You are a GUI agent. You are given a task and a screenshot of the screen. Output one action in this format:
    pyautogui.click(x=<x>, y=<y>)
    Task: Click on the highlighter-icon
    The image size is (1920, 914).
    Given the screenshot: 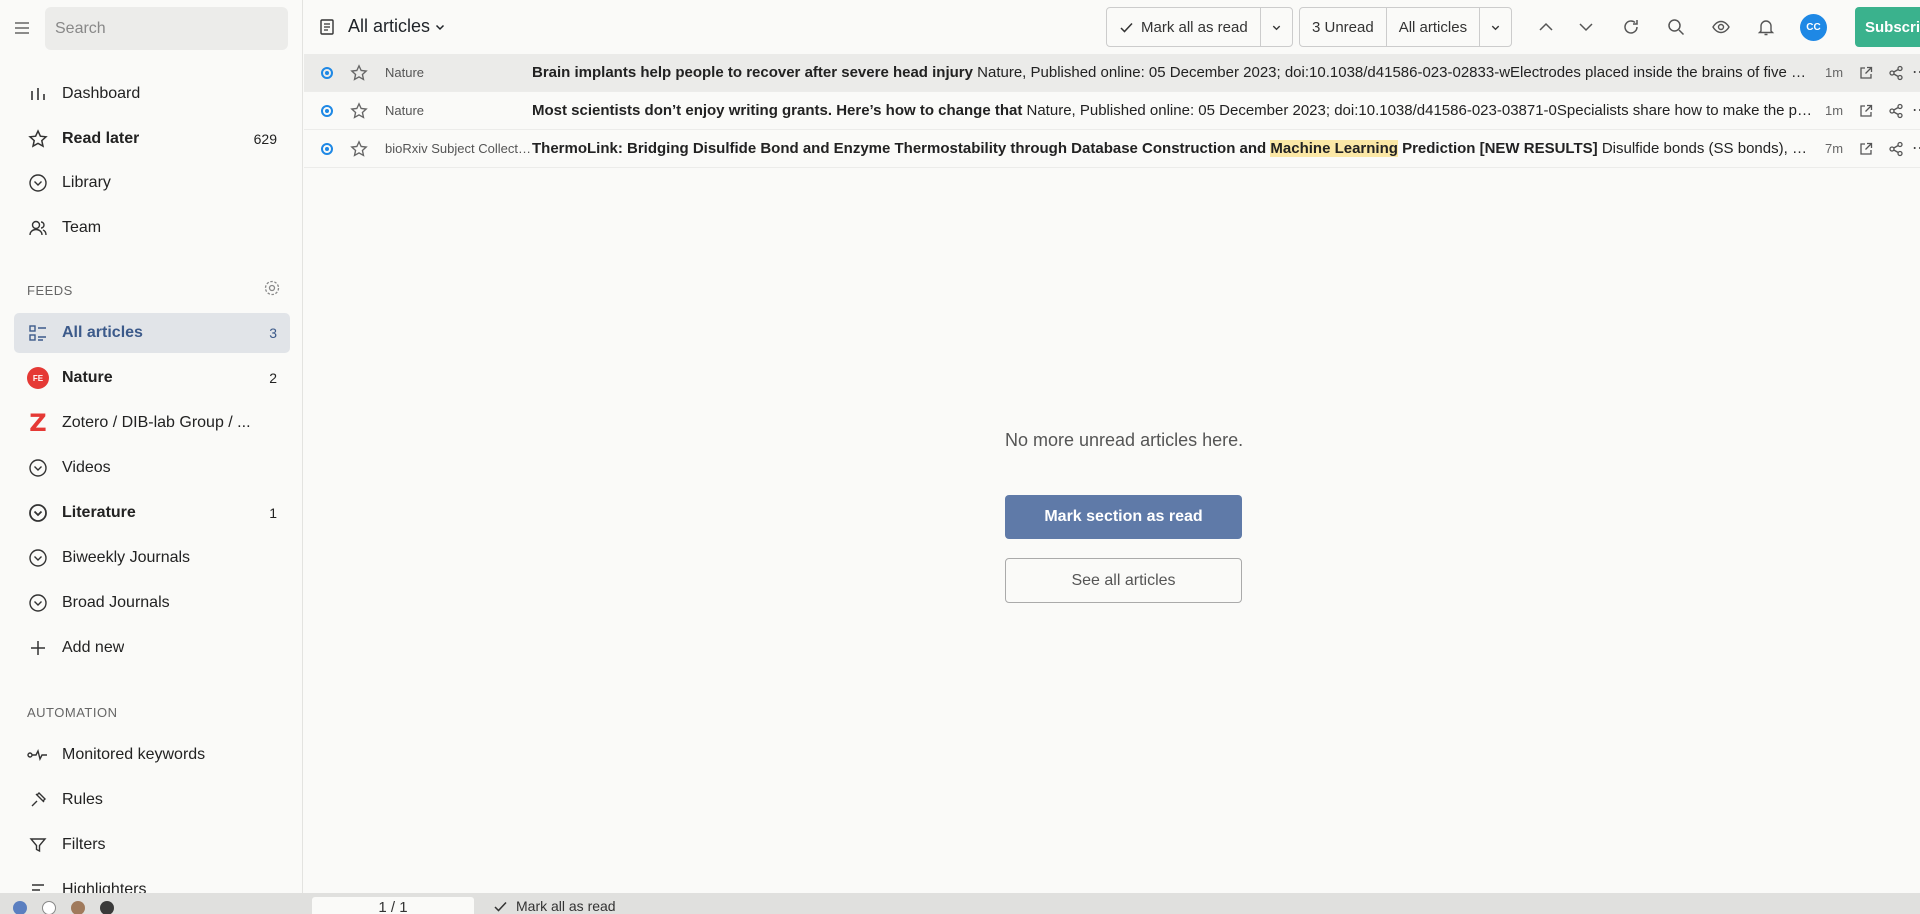 What is the action you would take?
    pyautogui.click(x=38, y=886)
    